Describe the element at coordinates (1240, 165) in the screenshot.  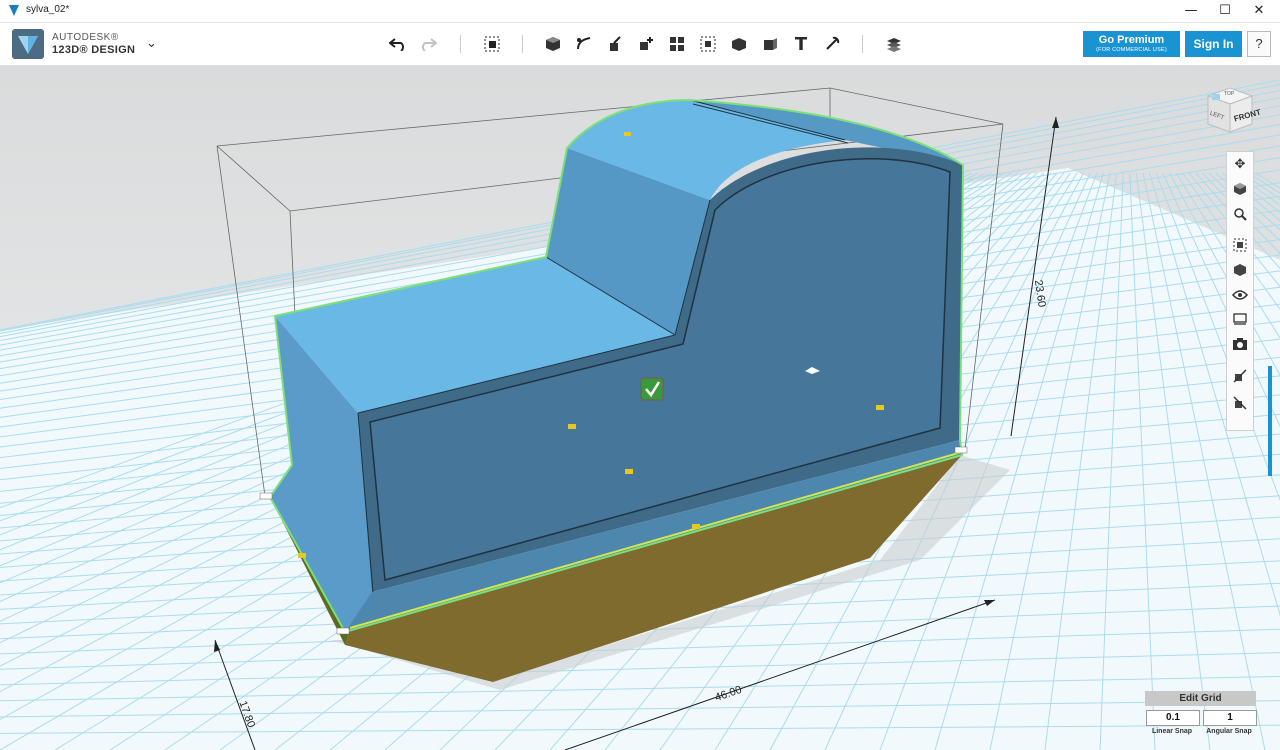
I see `pan-icon: ✥` at that location.